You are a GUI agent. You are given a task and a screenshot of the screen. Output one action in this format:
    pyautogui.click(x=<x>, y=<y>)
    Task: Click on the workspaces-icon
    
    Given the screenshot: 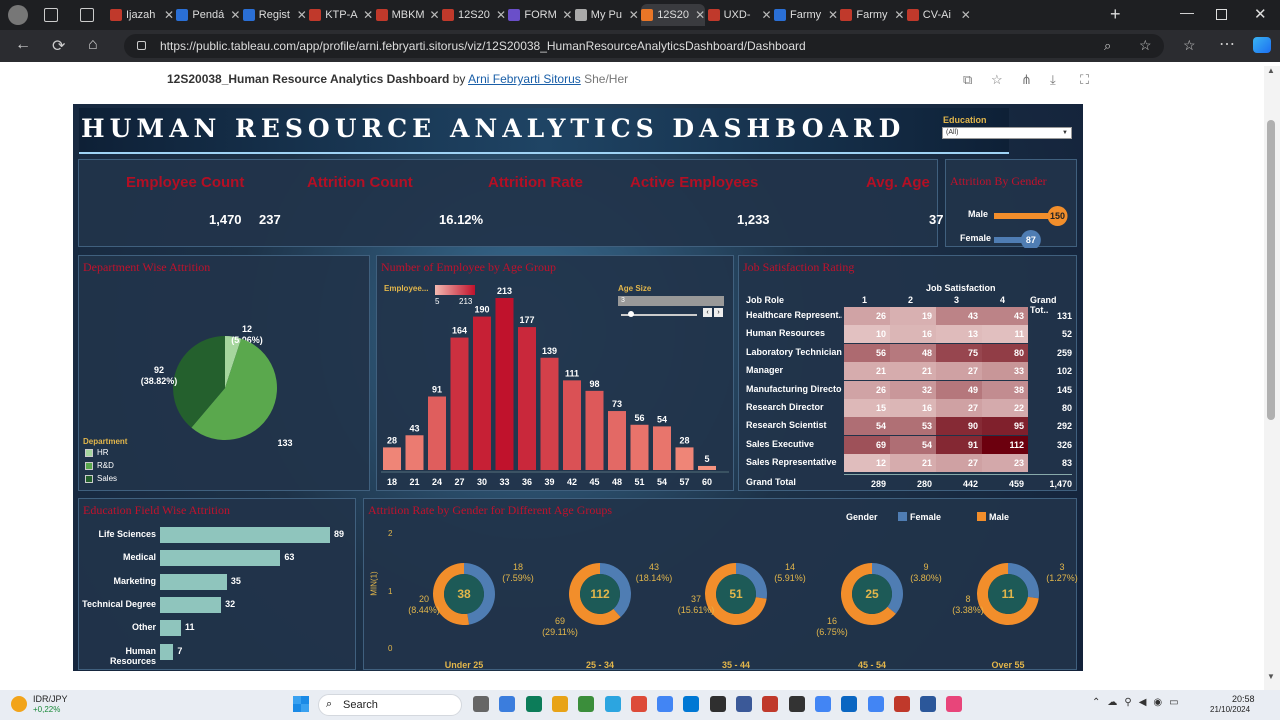 What is the action you would take?
    pyautogui.click(x=51, y=15)
    